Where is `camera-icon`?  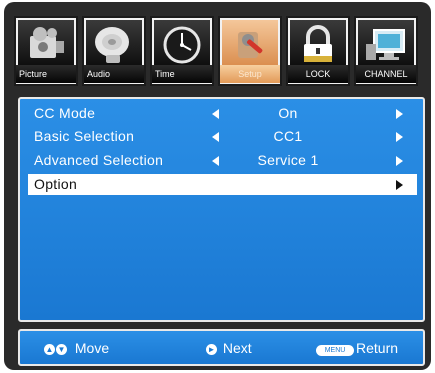
camera-icon is located at coordinates (47, 42).